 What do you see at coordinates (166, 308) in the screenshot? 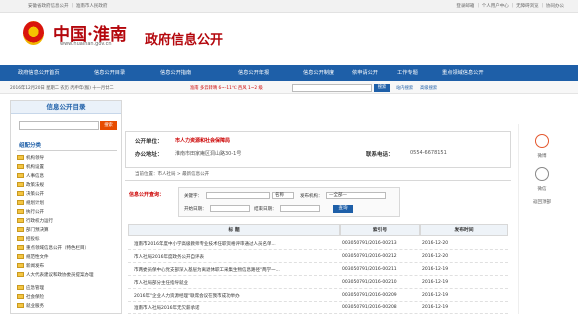
I see `row-title: 淮南市人社局2016年无欠薪承诺` at bounding box center [166, 308].